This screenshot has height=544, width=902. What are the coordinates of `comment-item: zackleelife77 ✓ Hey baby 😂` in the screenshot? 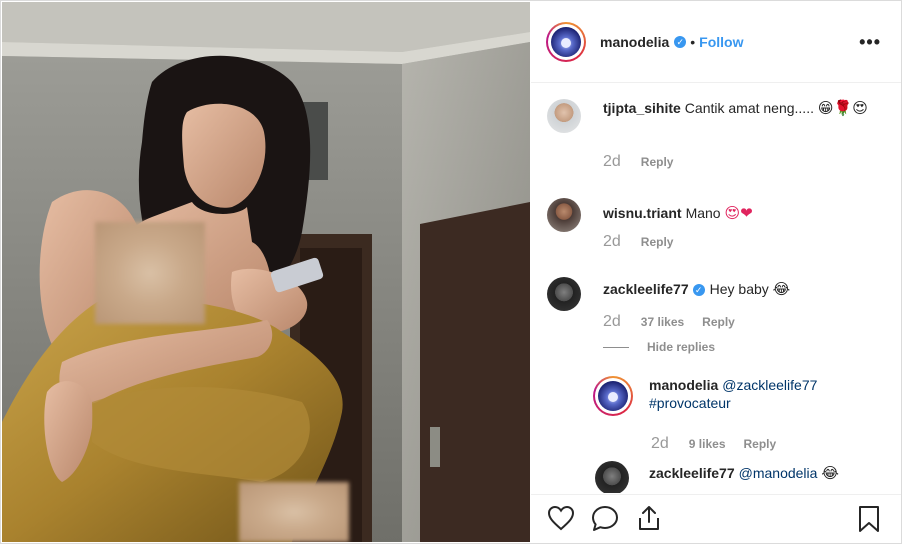 It's located at (710, 294).